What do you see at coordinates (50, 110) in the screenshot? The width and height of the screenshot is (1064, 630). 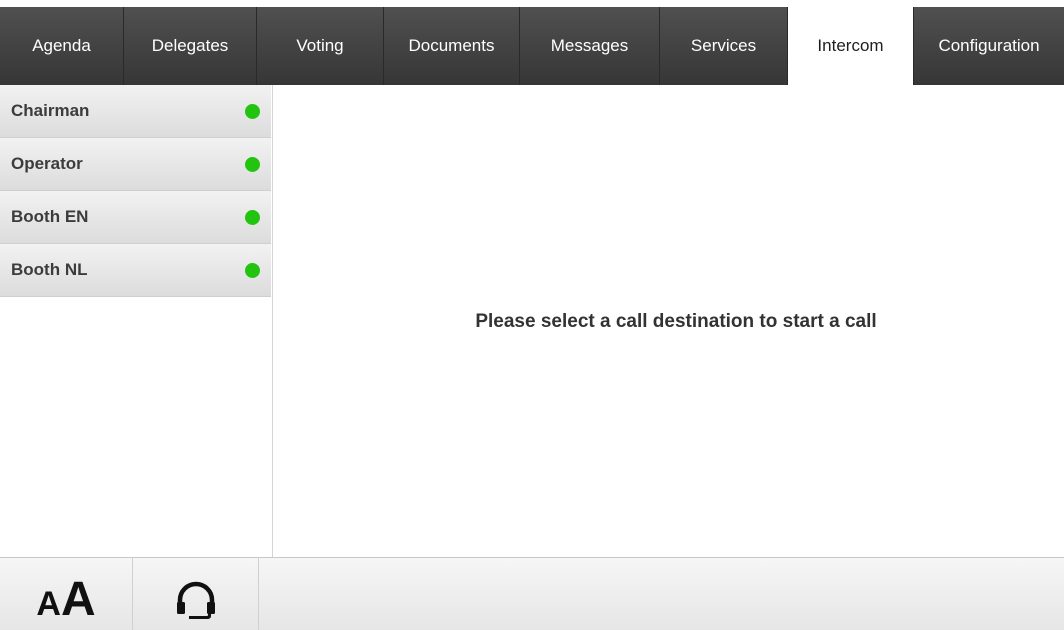 I see `destination-label: Chairman` at bounding box center [50, 110].